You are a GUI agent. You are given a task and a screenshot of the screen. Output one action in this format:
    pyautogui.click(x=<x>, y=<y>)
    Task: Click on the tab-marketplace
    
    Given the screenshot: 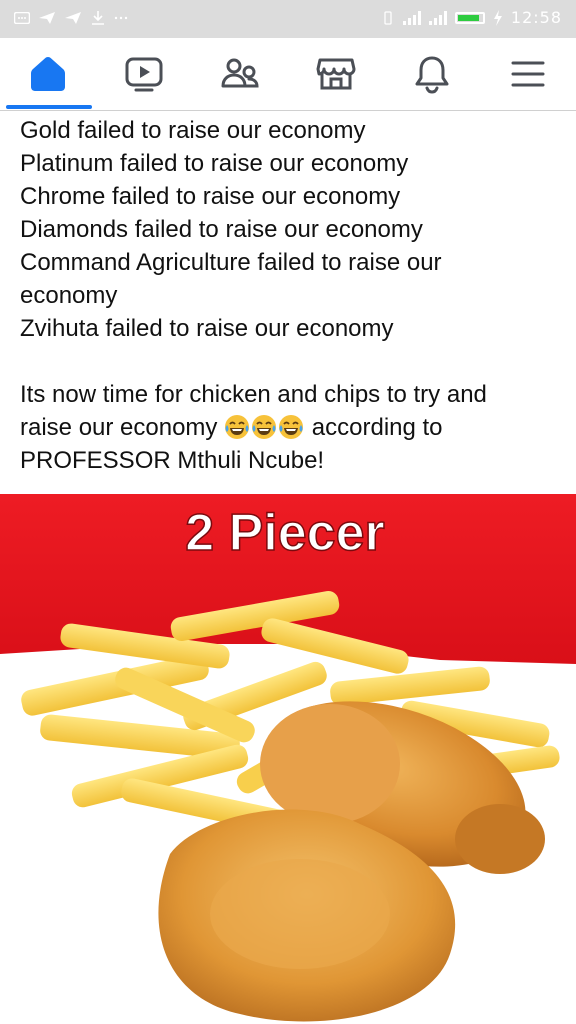 What is the action you would take?
    pyautogui.click(x=336, y=74)
    